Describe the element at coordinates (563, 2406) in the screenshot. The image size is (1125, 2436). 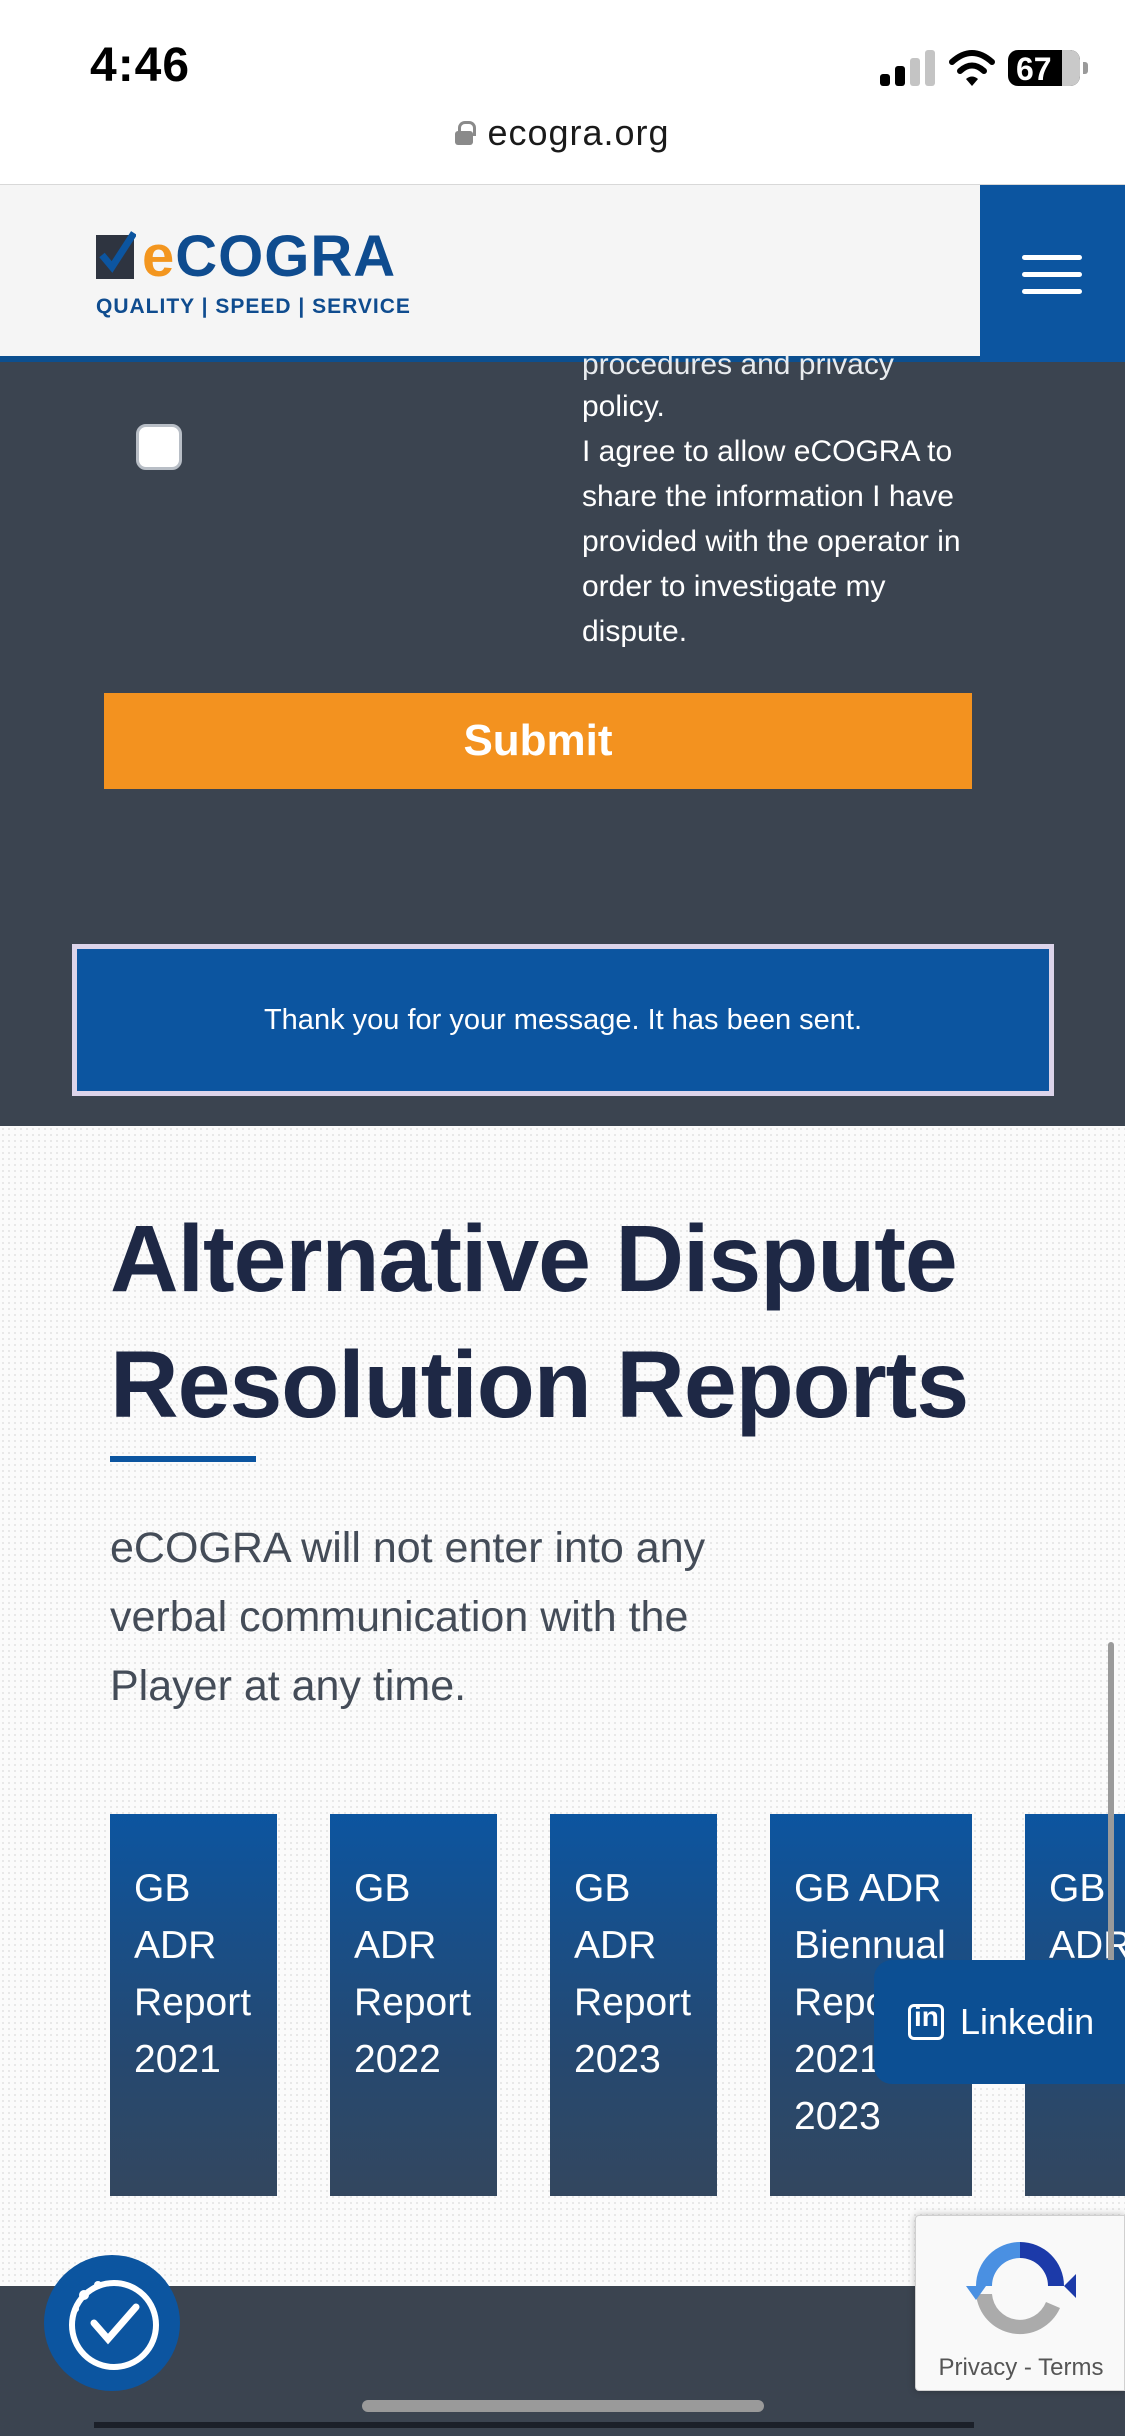
I see `home-indicator` at that location.